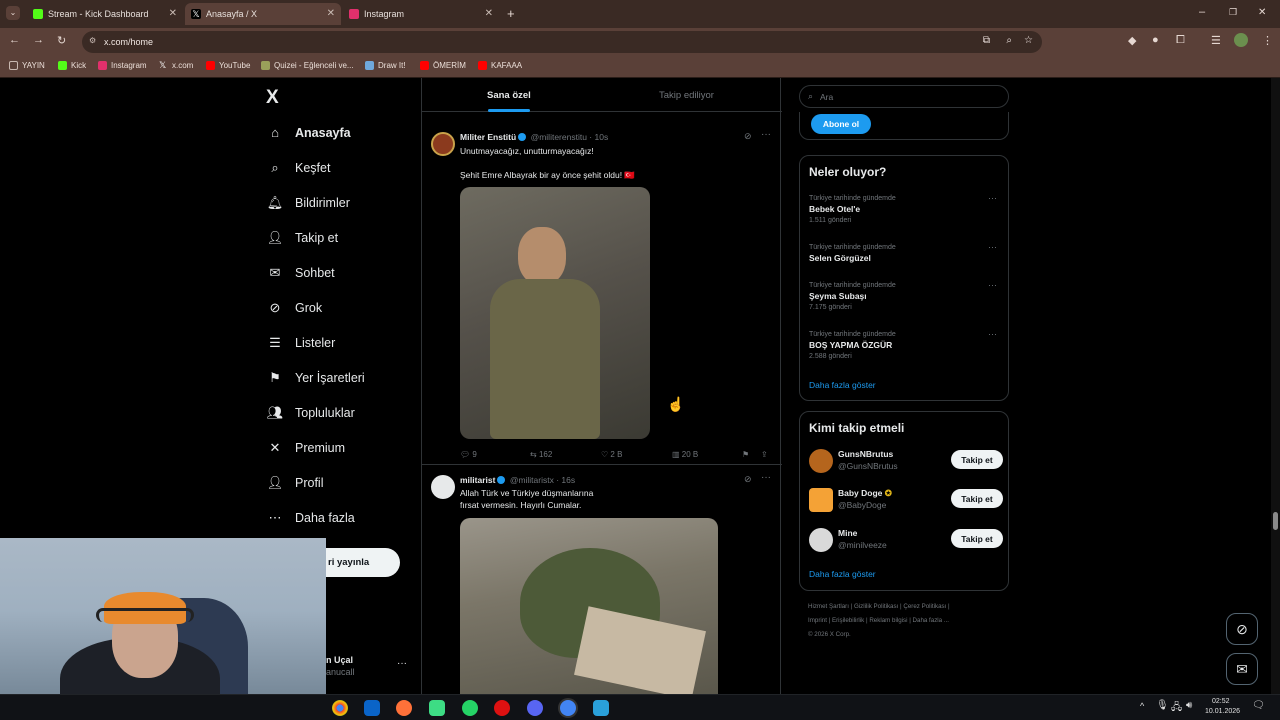 The image size is (1280, 720). I want to click on install-icon: ⧉, so click(986, 40).